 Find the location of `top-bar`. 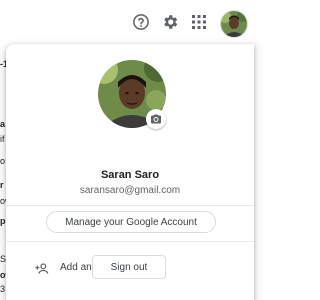

top-bar is located at coordinates (127, 22).